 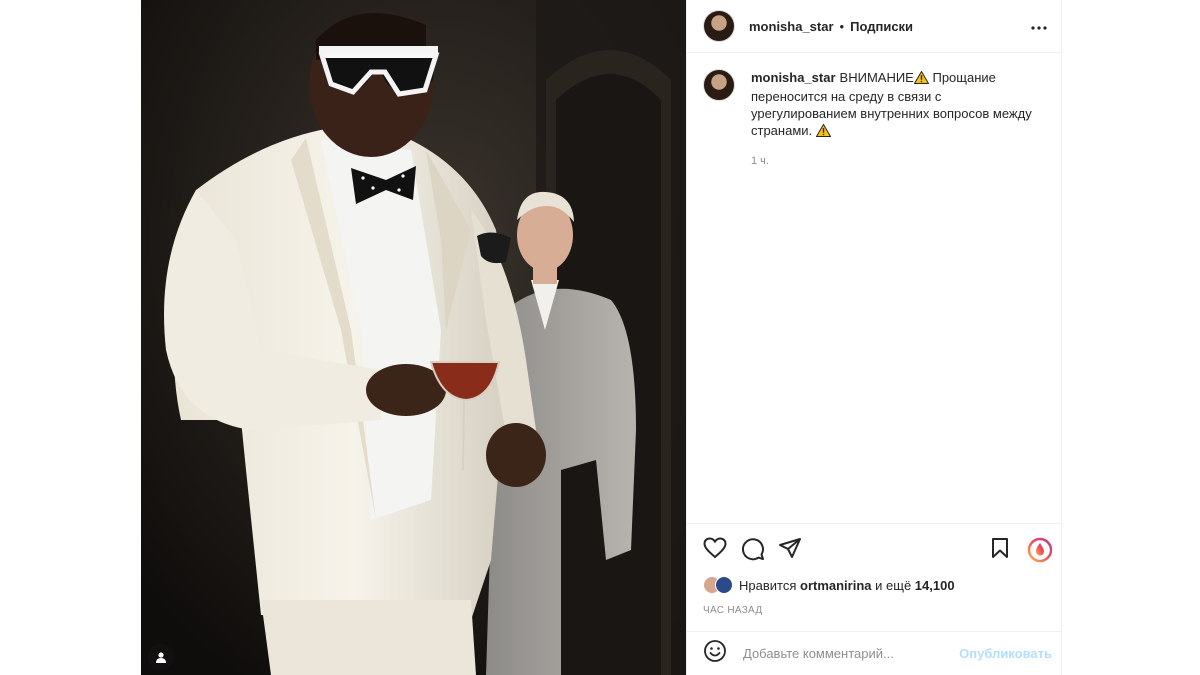 I want to click on share-icon, so click(x=790, y=550).